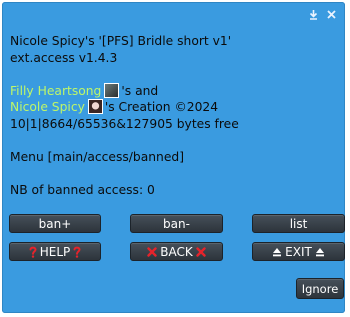  What do you see at coordinates (161, 107) in the screenshot?
I see `credit-suffix: 's Creation ©2024` at bounding box center [161, 107].